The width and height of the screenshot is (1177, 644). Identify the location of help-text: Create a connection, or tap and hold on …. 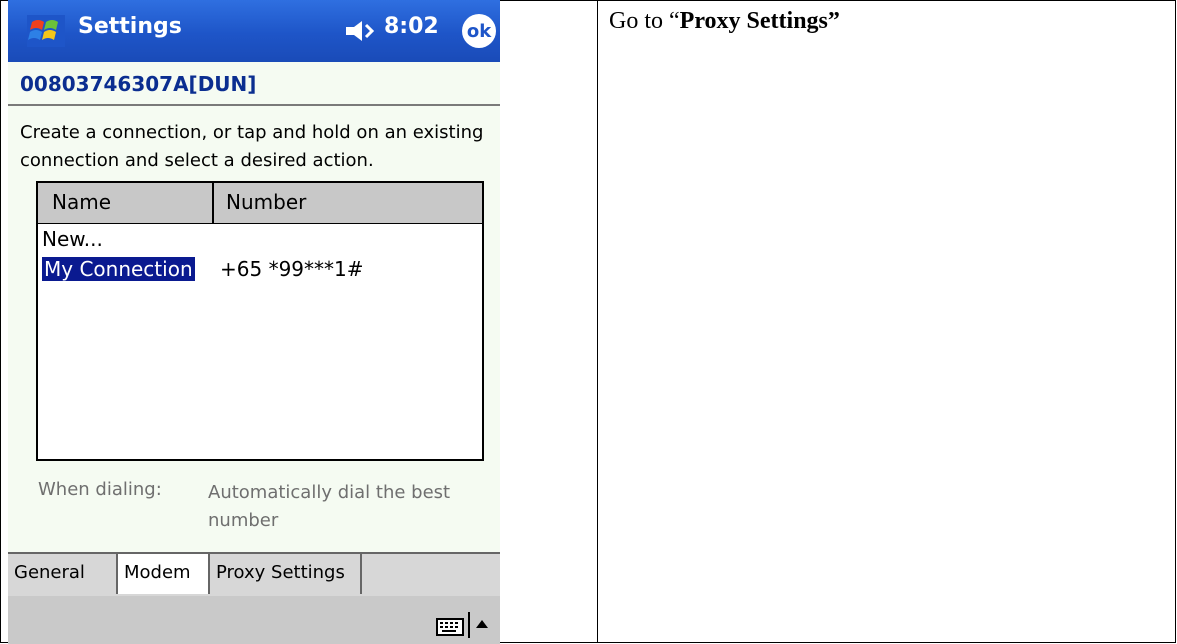
(252, 146).